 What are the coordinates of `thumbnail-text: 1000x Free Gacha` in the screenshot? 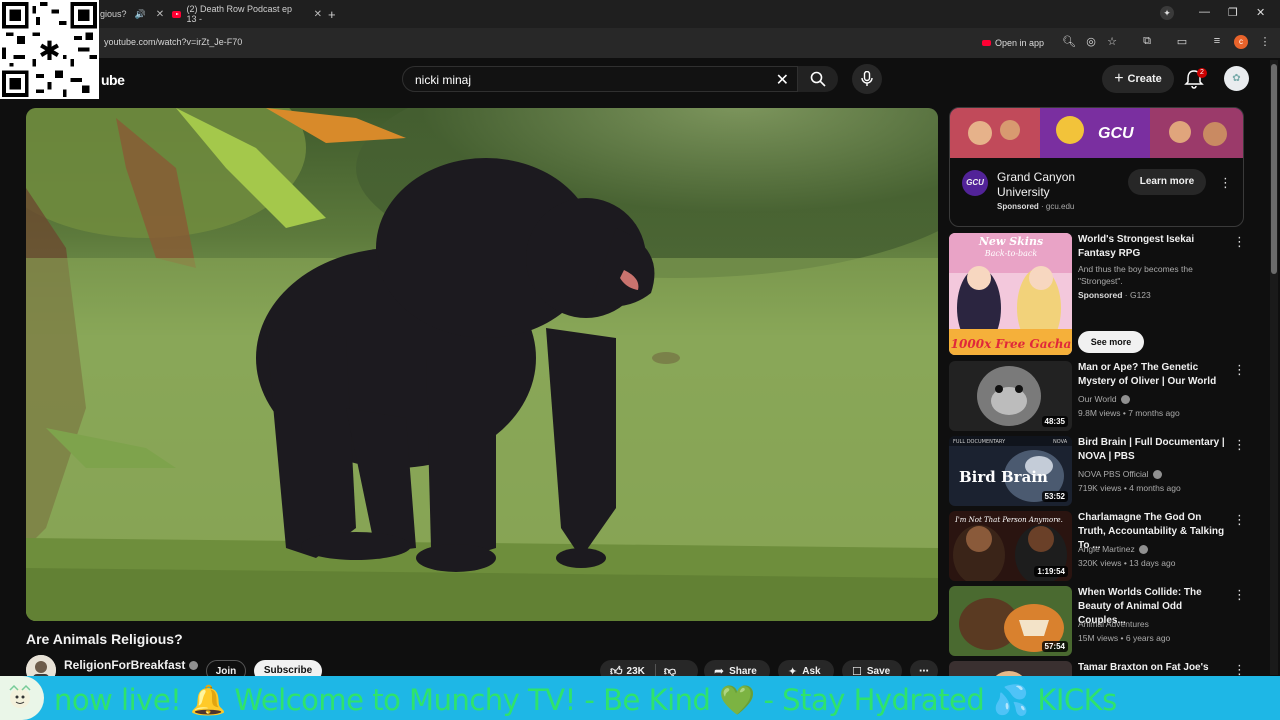 It's located at (1011, 344).